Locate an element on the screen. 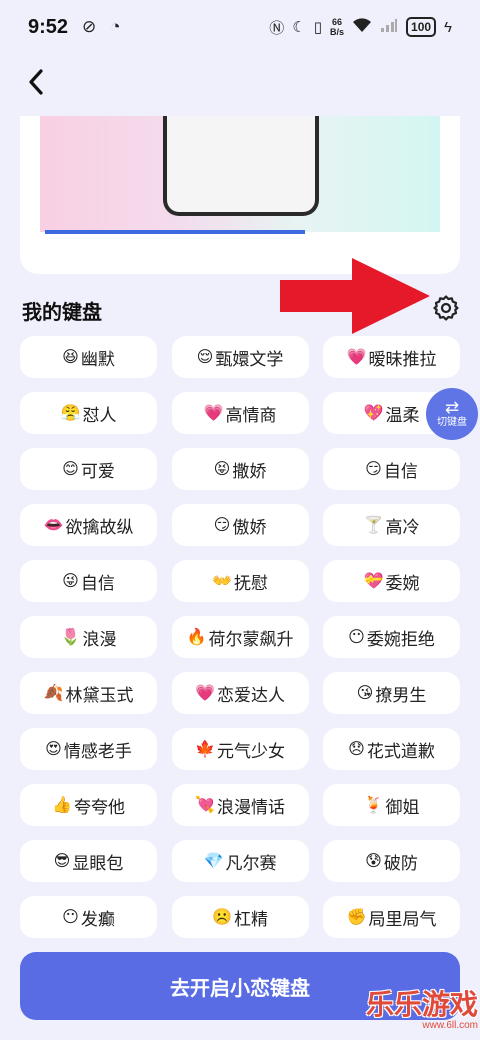  keyboard-chip: 💗 暧昧推拉 is located at coordinates (391, 357).